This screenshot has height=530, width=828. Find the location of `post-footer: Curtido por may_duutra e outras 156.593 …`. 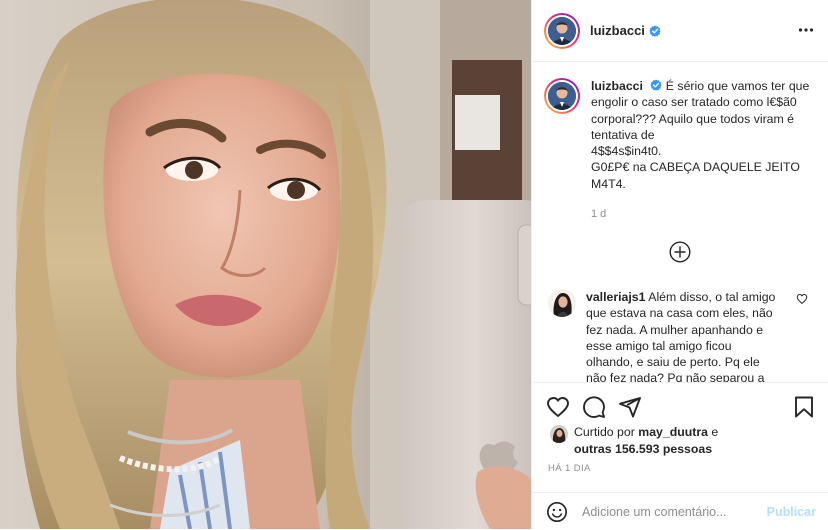

post-footer: Curtido por may_duutra e outras 156.593 … is located at coordinates (680, 455).